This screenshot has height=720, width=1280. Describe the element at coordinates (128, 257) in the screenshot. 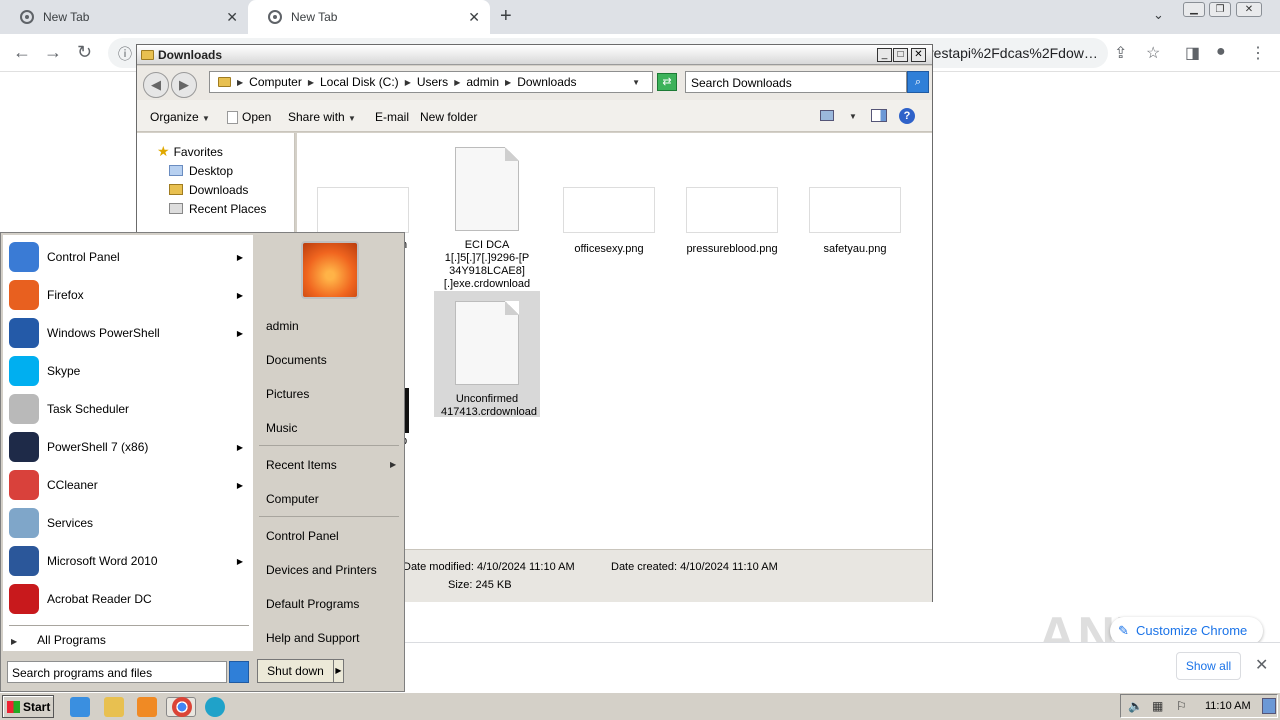

I see `program-control-panel: Control Panel ▶` at that location.